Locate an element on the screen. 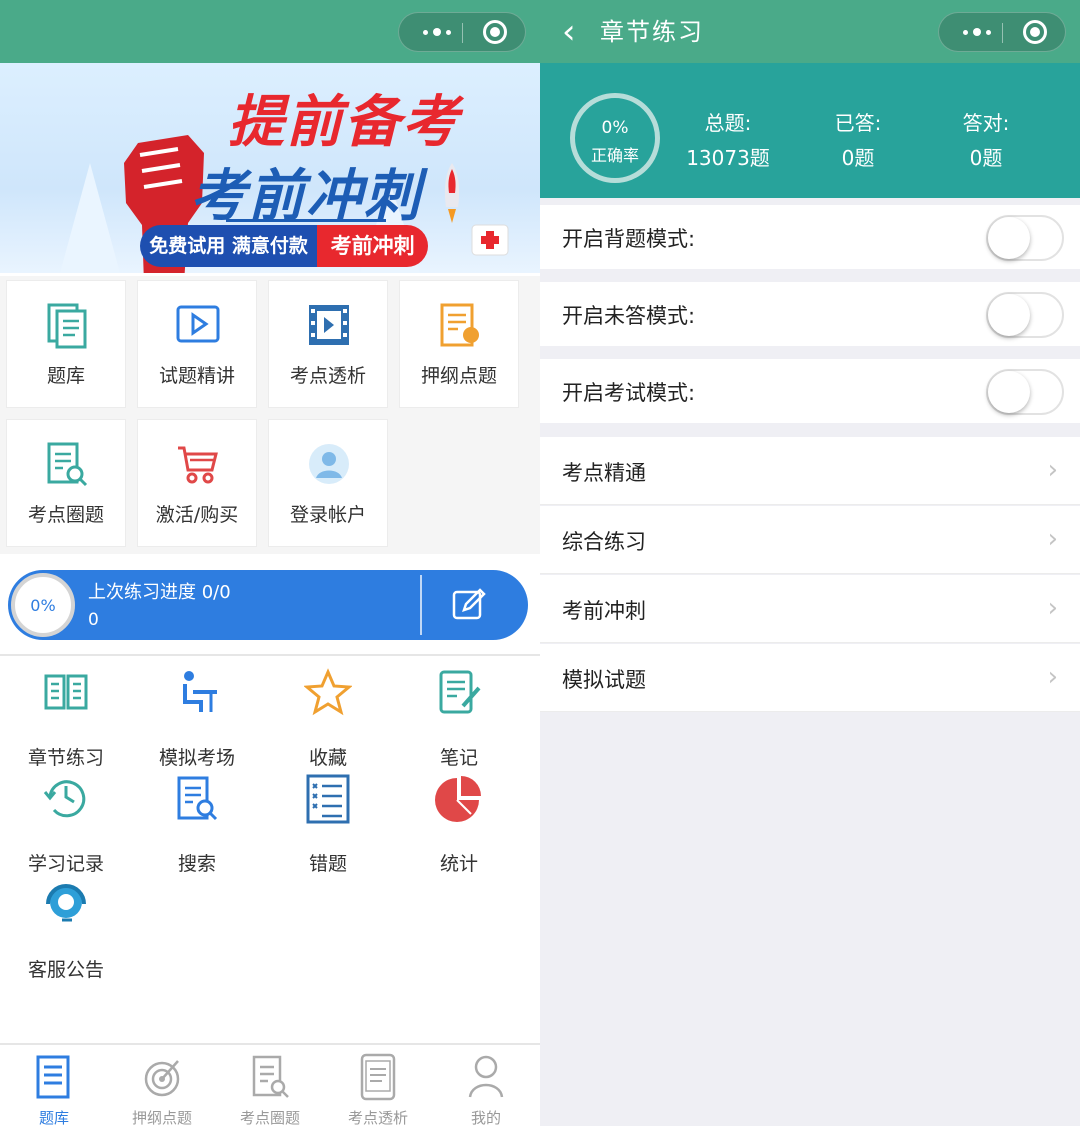  card-analysis: 考点透析 is located at coordinates (328, 344).